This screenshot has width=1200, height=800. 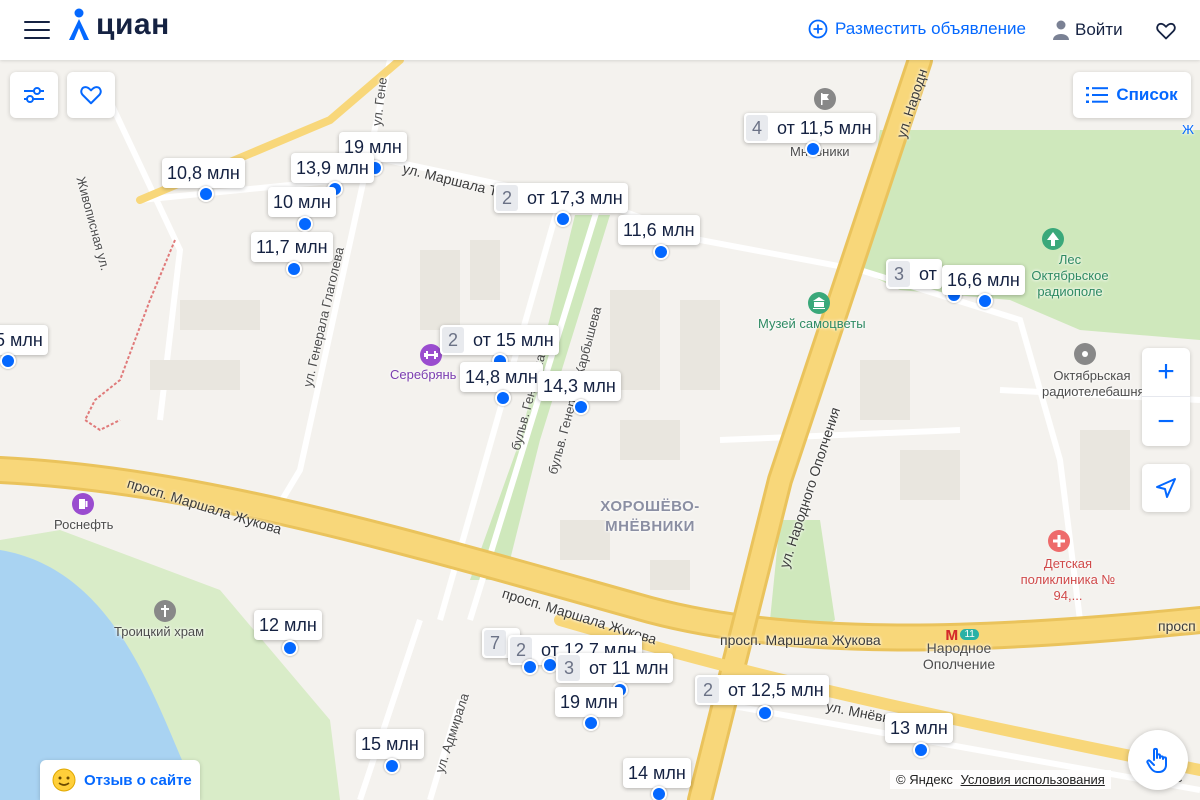 What do you see at coordinates (650, 516) in the screenshot?
I see `district-label: ХОРОШЁВО- МНЁВНИКИ` at bounding box center [650, 516].